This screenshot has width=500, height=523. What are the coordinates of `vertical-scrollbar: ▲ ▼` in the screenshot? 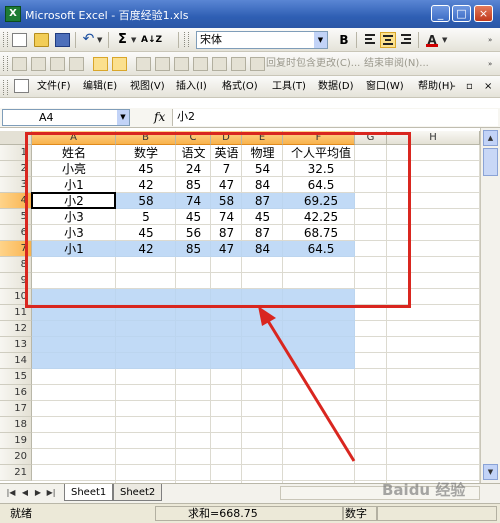 It's located at (490, 305).